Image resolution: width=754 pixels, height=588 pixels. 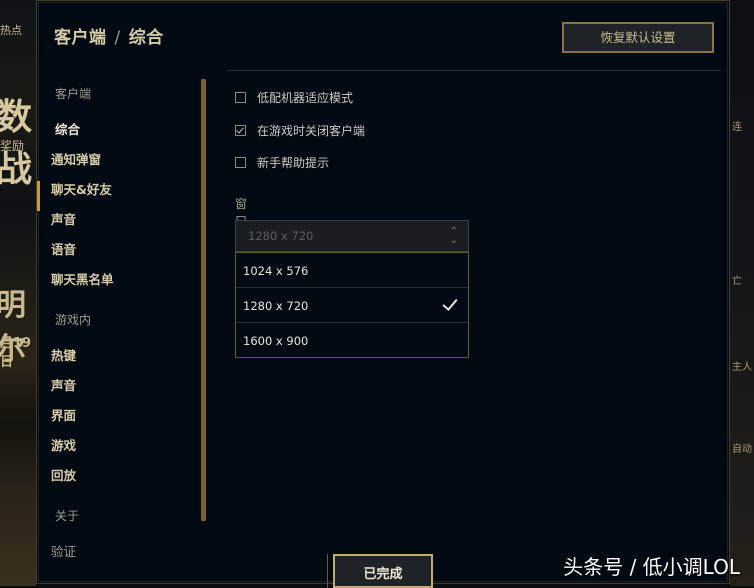 I want to click on option-label: 1024 x 576, so click(x=276, y=271).